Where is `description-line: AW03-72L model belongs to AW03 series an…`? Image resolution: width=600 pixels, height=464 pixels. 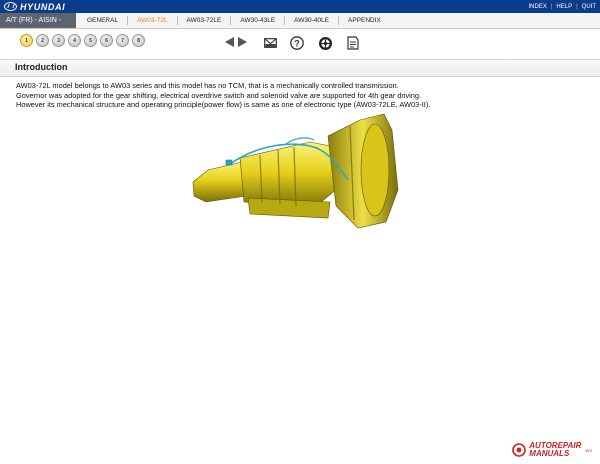
description-line: AW03-72L model belongs to AW03 series an… is located at coordinates (207, 85).